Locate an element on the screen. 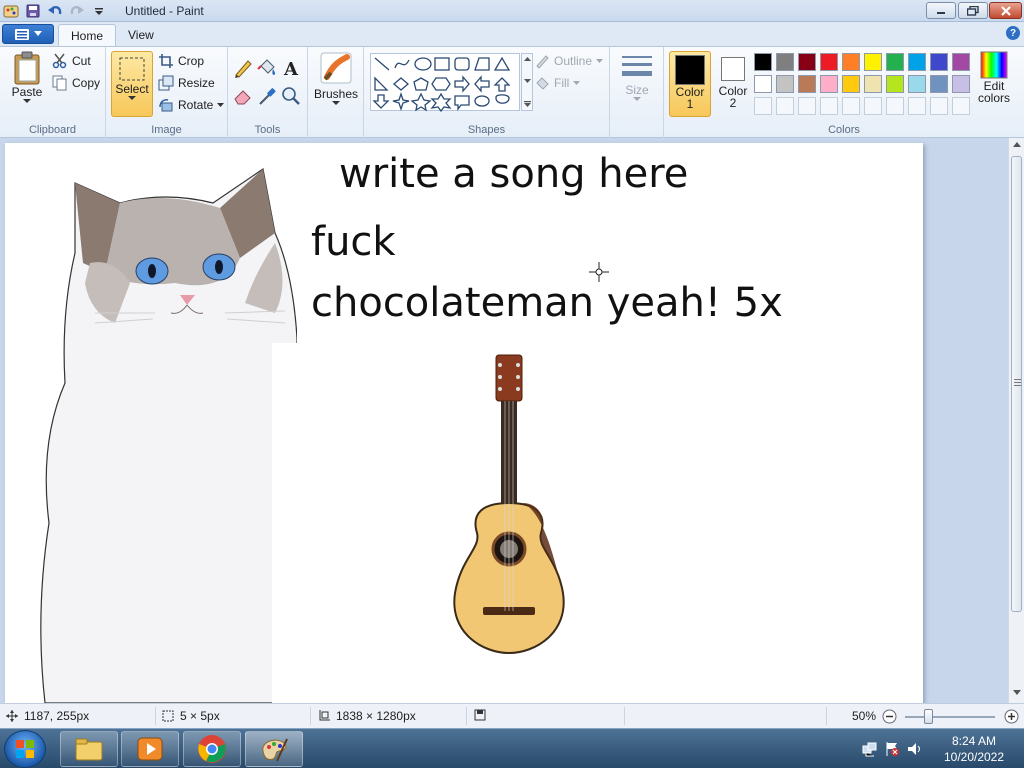 This screenshot has width=1024, height=768. shapes-gallery is located at coordinates (445, 83).